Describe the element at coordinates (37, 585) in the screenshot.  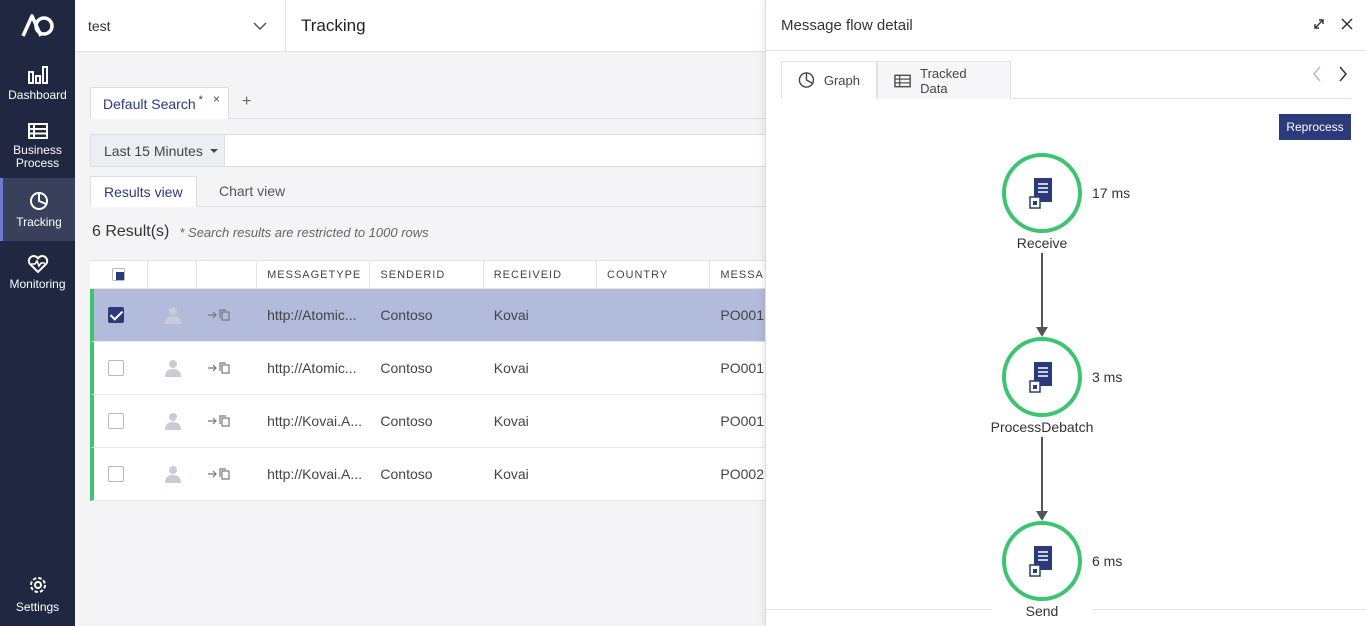
I see `gear-icon` at that location.